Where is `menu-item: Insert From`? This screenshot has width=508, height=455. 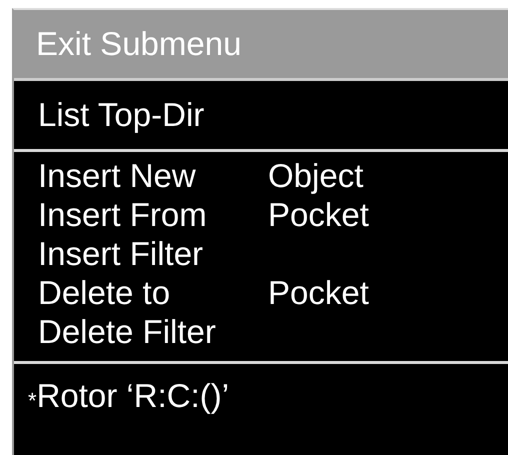
menu-item: Insert From is located at coordinates (153, 215).